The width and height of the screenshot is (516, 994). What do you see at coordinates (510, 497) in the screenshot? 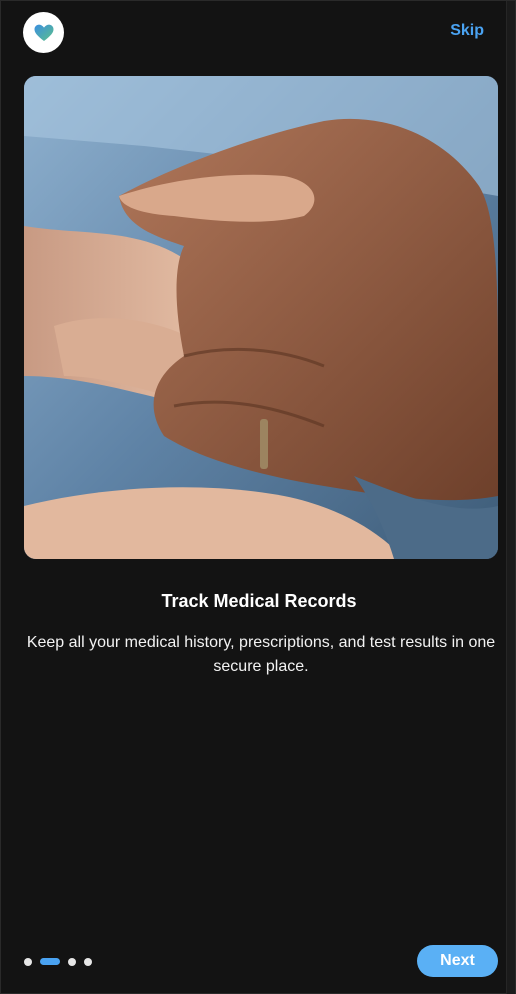
I see `window-edge` at bounding box center [510, 497].